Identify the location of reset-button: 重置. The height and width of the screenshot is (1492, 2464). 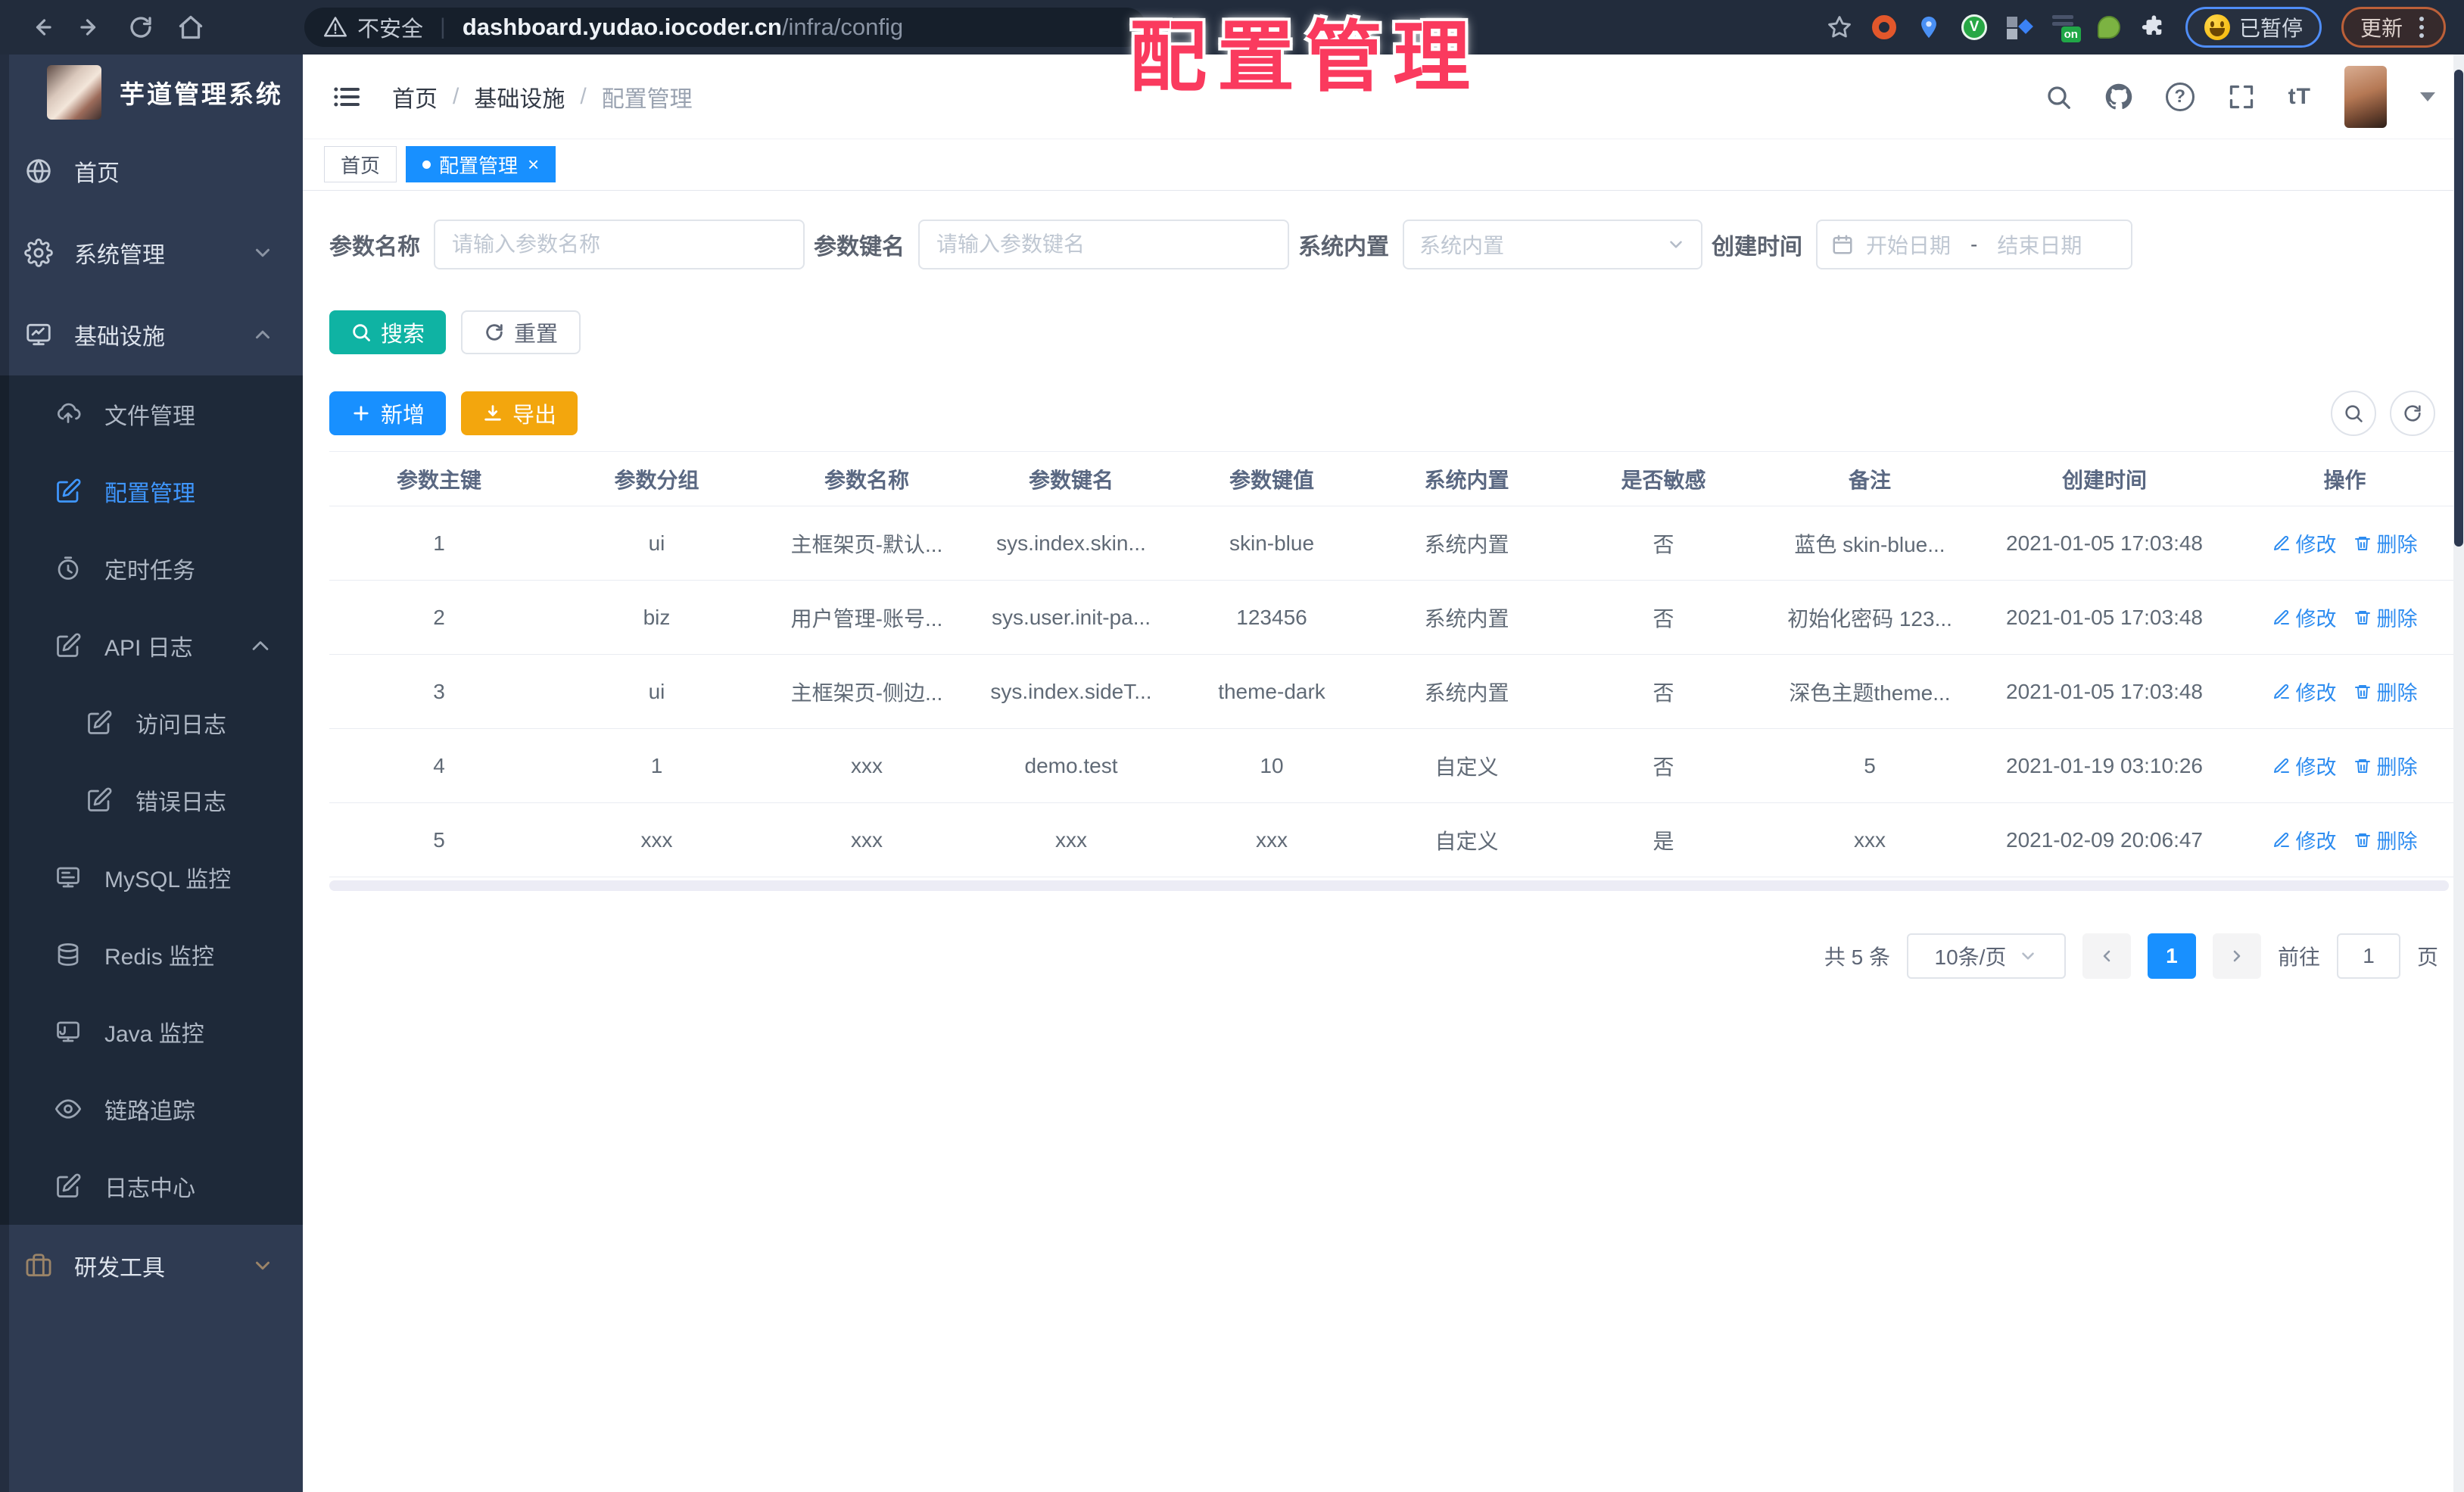
(521, 332).